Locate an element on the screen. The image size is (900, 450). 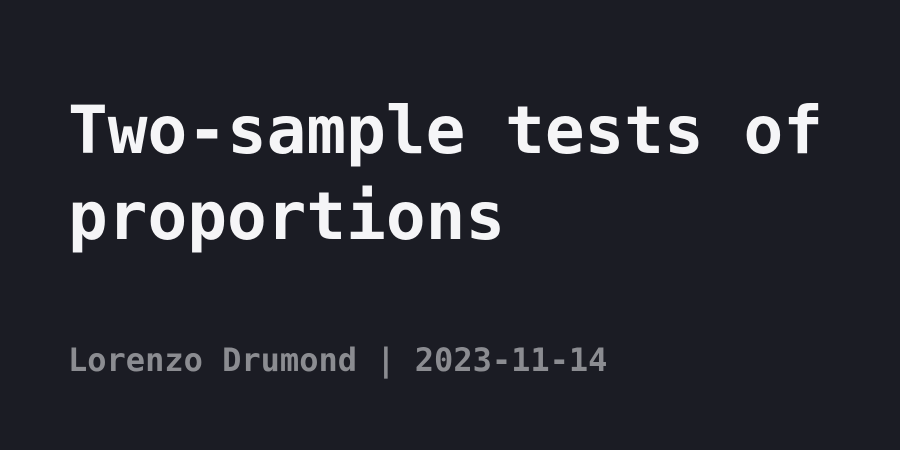
author-name: Lorenzo Drumond is located at coordinates (212, 360).